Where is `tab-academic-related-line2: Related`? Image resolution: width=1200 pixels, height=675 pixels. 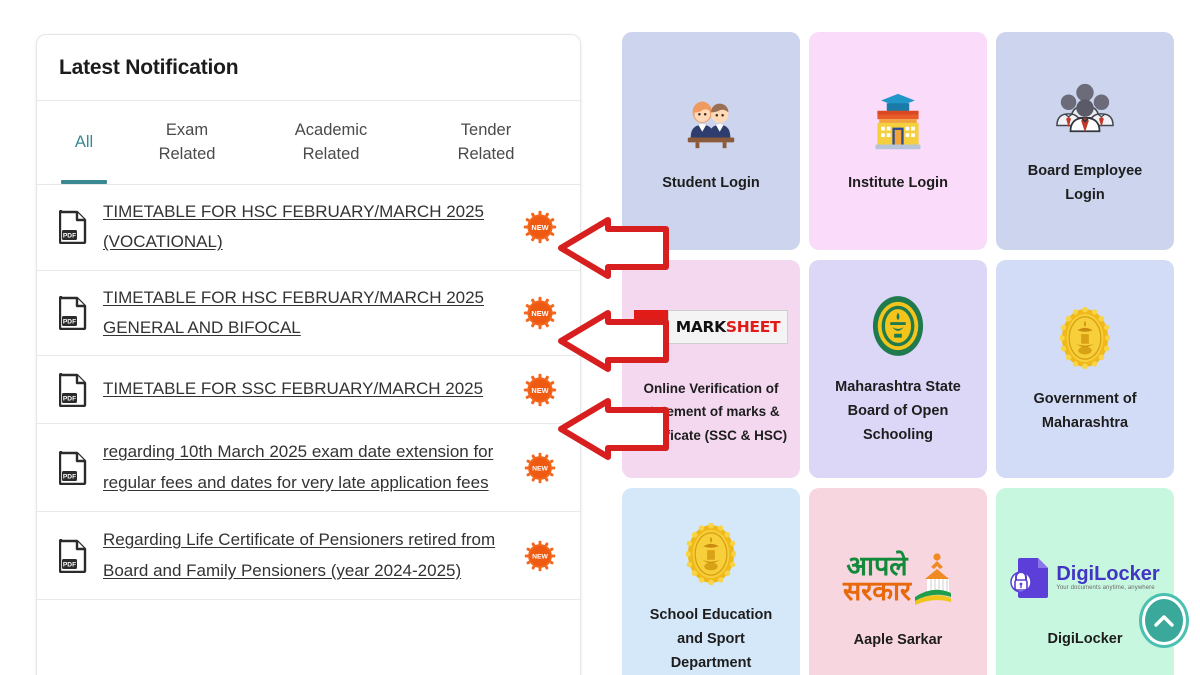 tab-academic-related-line2: Related is located at coordinates (331, 153).